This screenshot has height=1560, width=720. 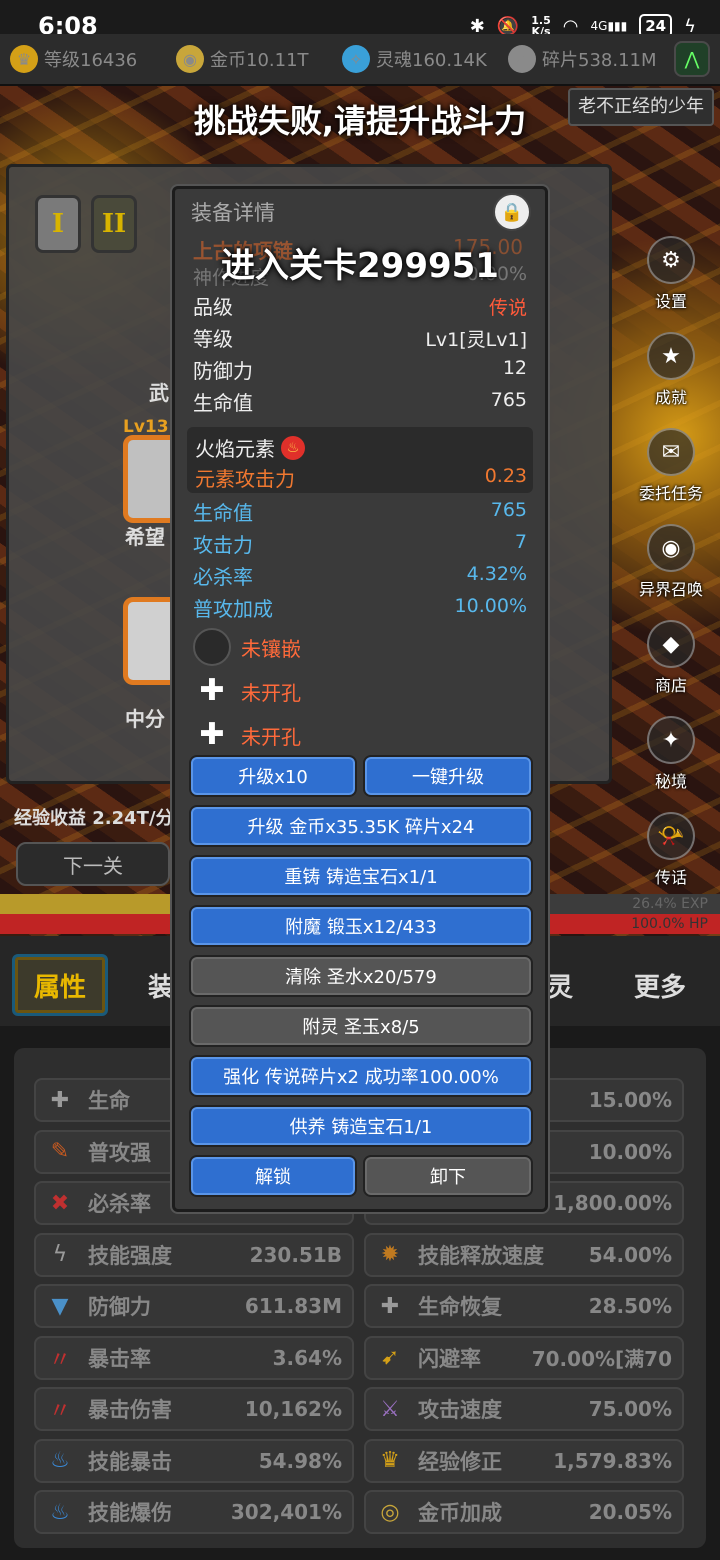 What do you see at coordinates (599, 60) in the screenshot?
I see `resource-label: 碎片538.11M` at bounding box center [599, 60].